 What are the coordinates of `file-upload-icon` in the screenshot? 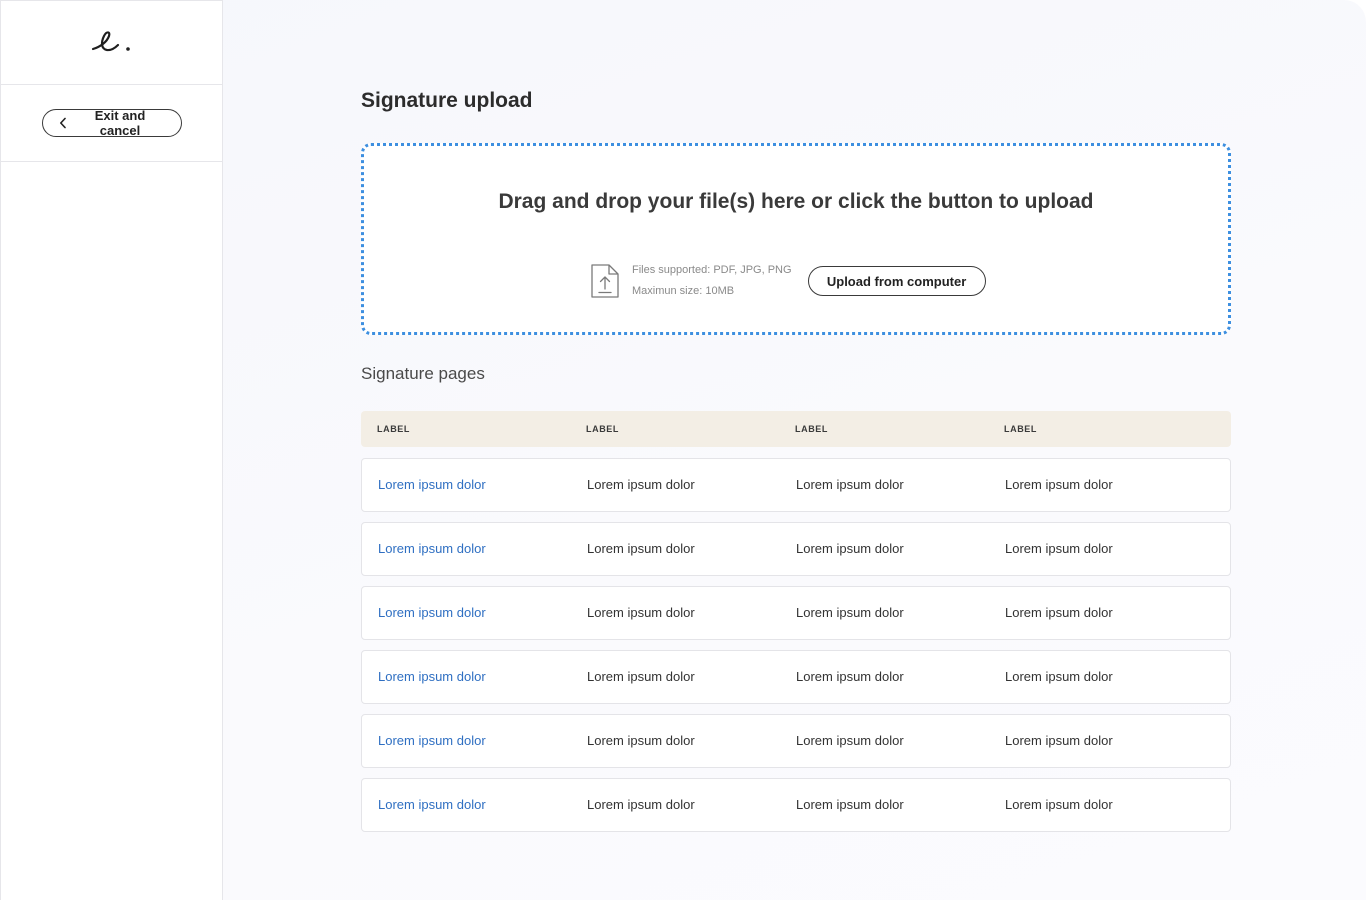 It's located at (605, 281).